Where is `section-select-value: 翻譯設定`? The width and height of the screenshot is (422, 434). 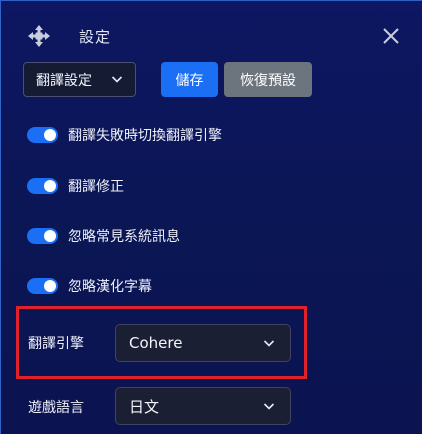
section-select-value: 翻譯設定 is located at coordinates (64, 80).